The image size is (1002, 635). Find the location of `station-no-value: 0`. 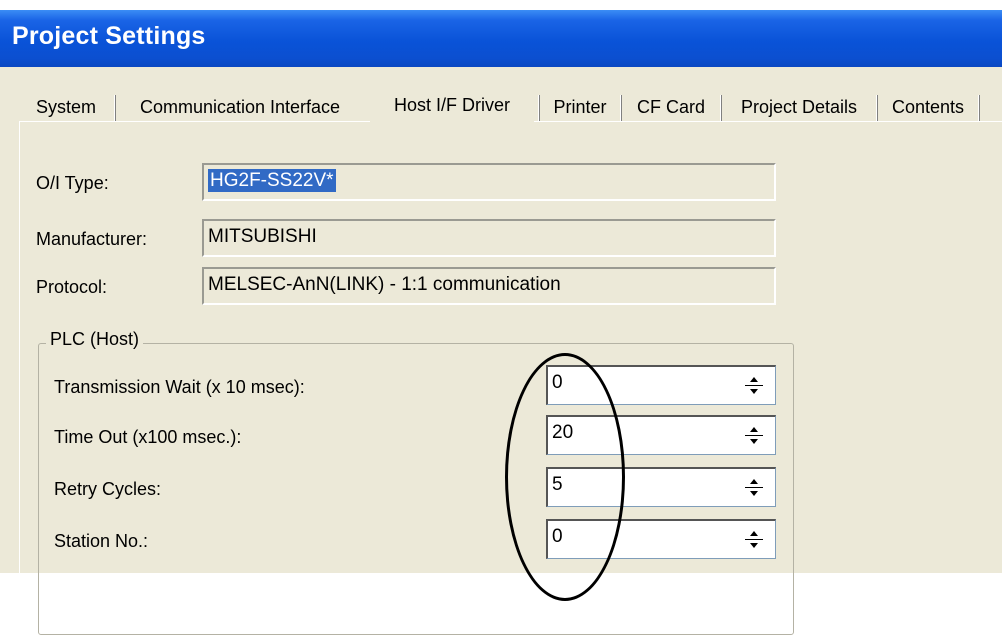

station-no-value: 0 is located at coordinates (557, 536).